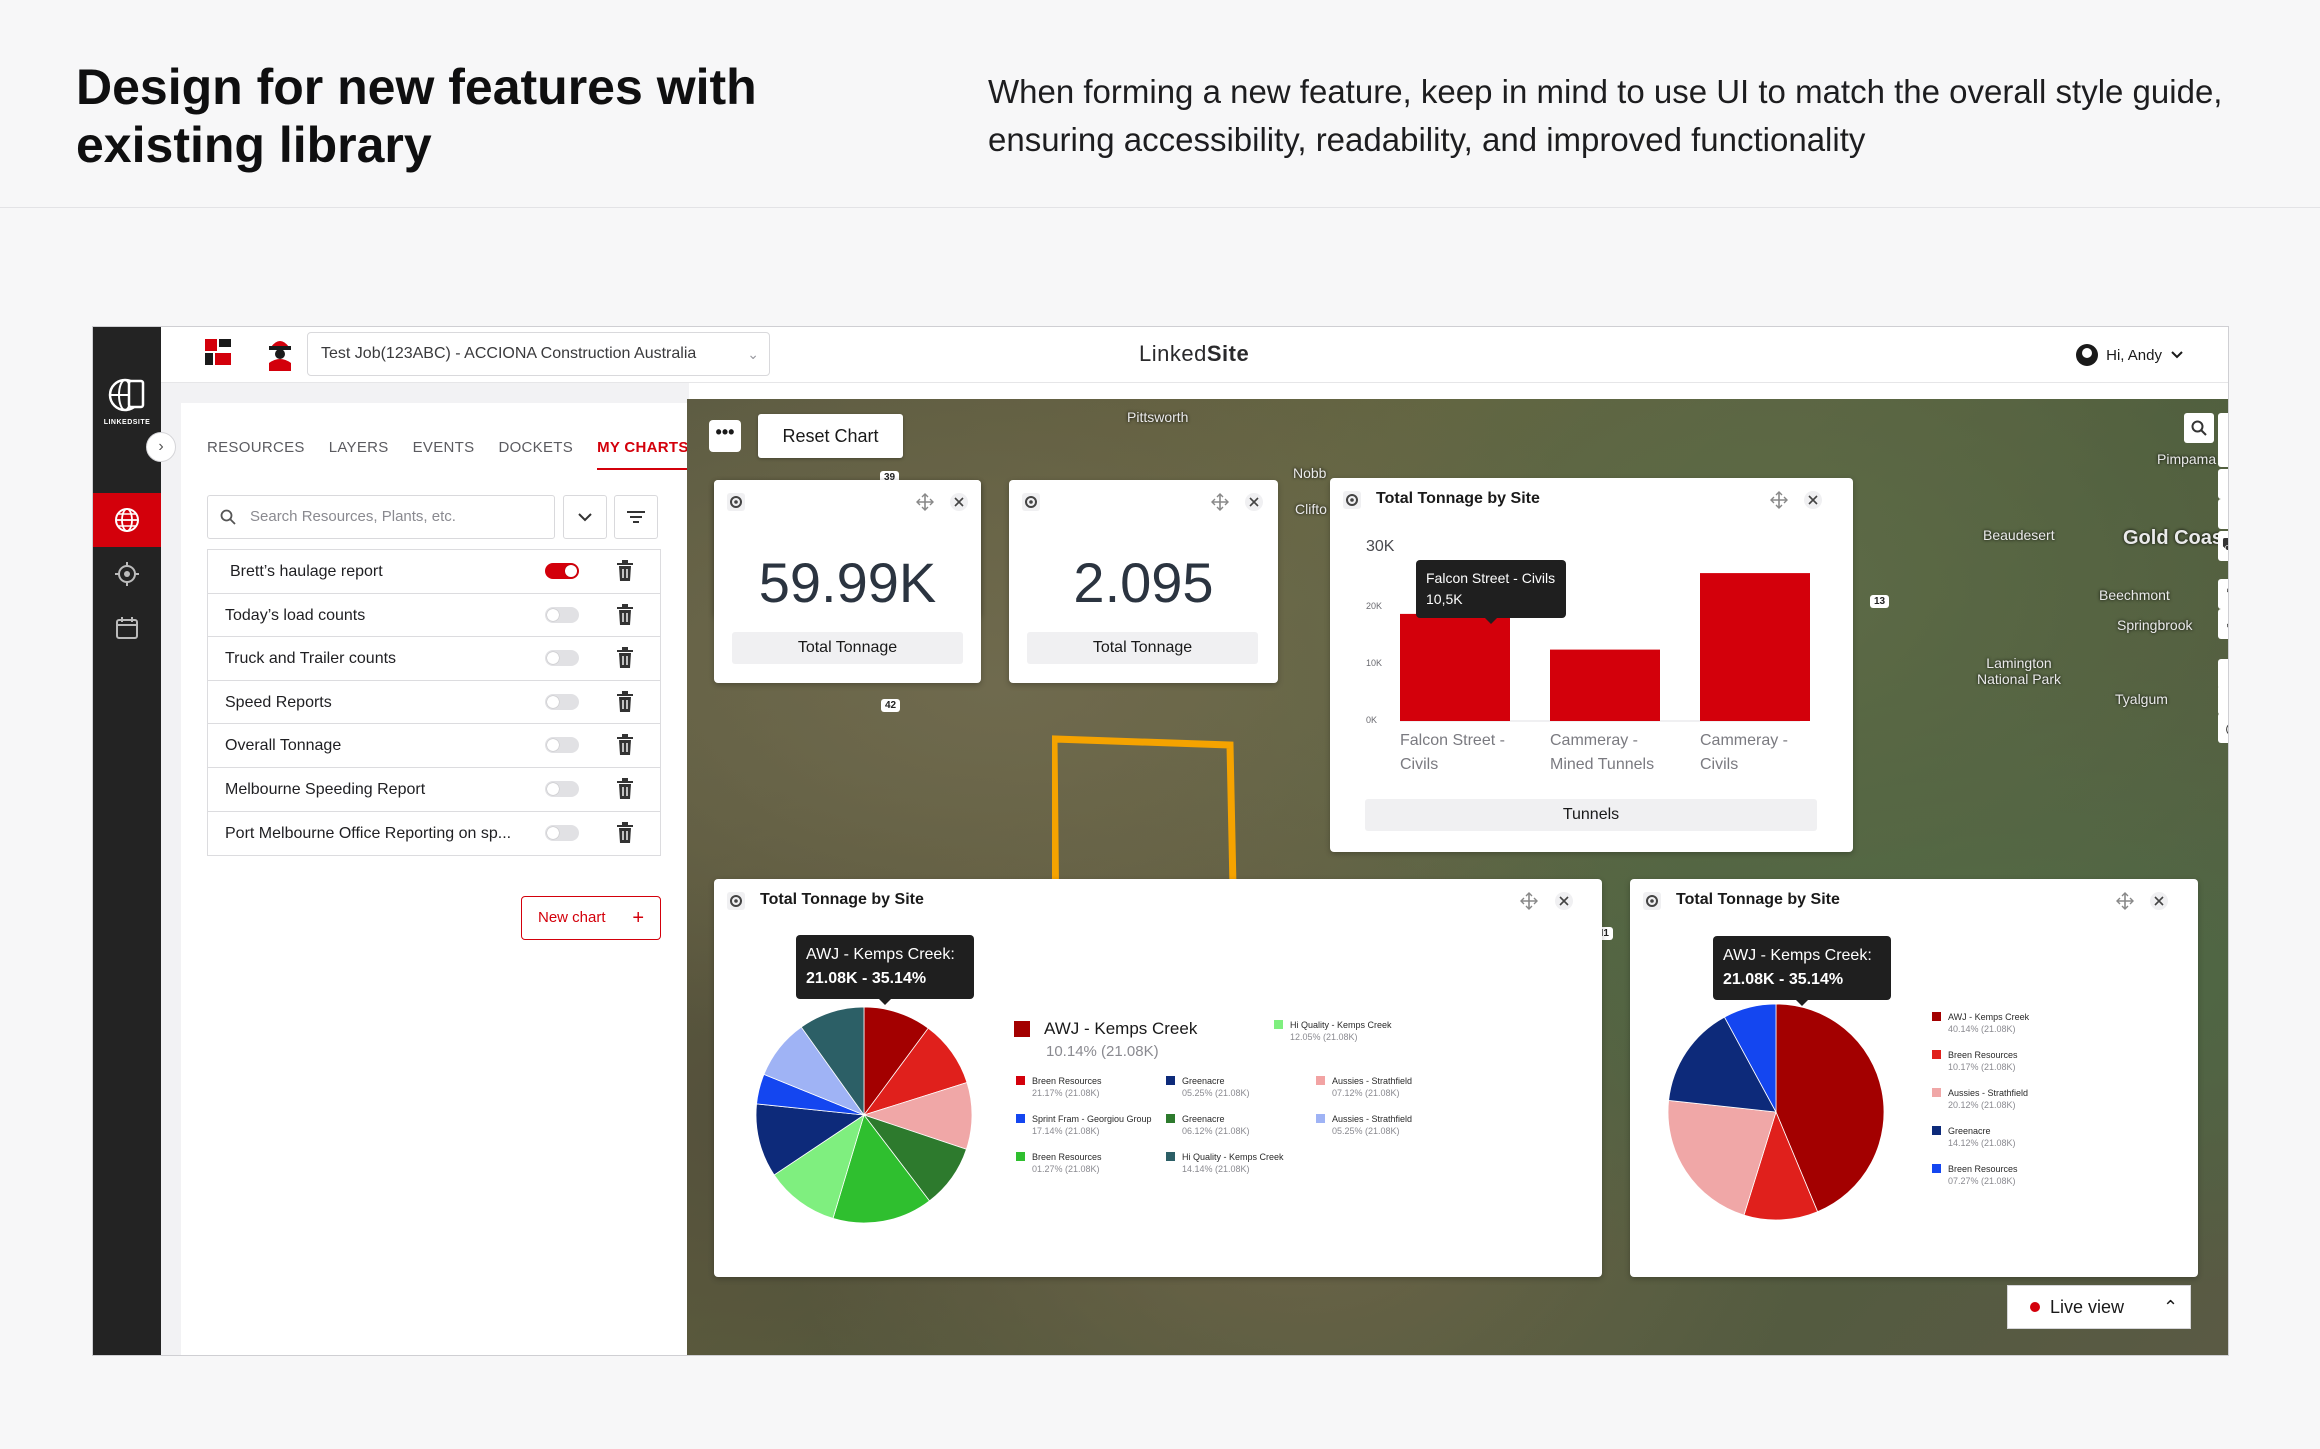 The width and height of the screenshot is (2320, 1449). What do you see at coordinates (434, 790) in the screenshot?
I see `list-item: Melbourne Speeding Report` at bounding box center [434, 790].